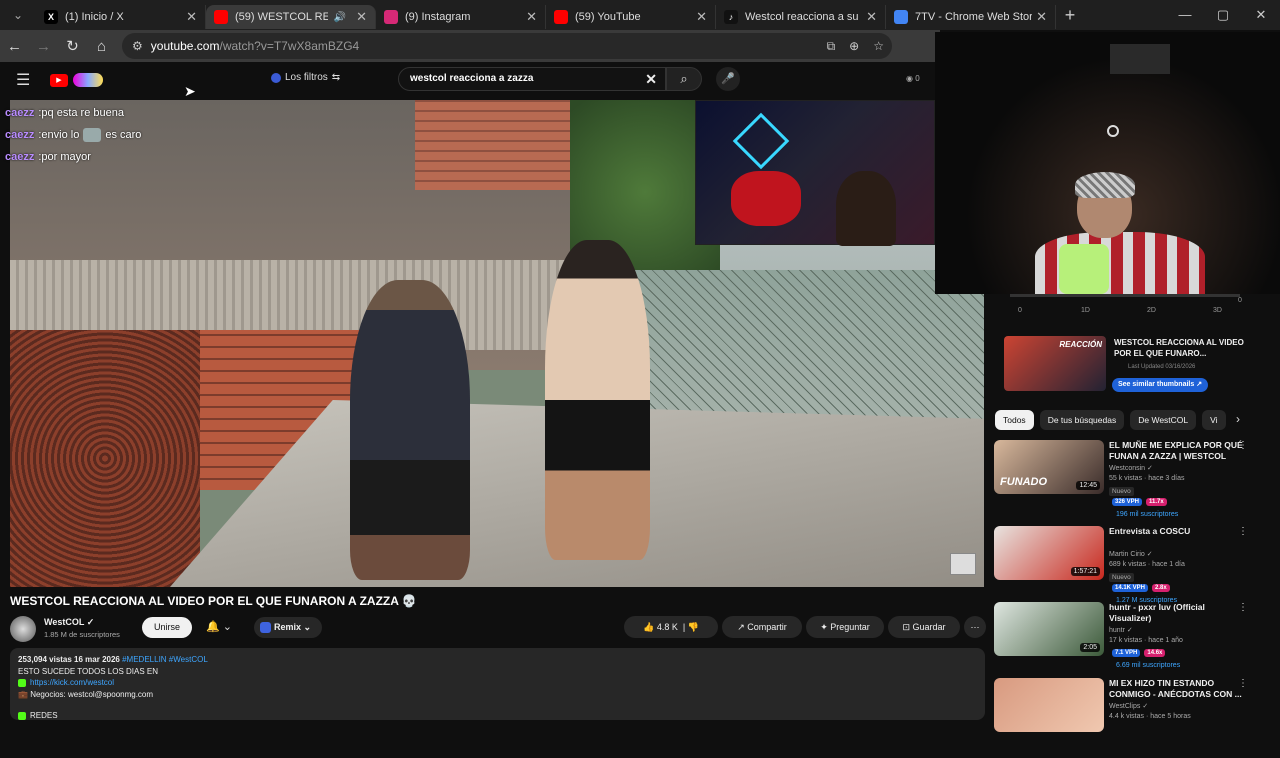  I want to click on multiplier-badge: 11.7x, so click(1156, 502).